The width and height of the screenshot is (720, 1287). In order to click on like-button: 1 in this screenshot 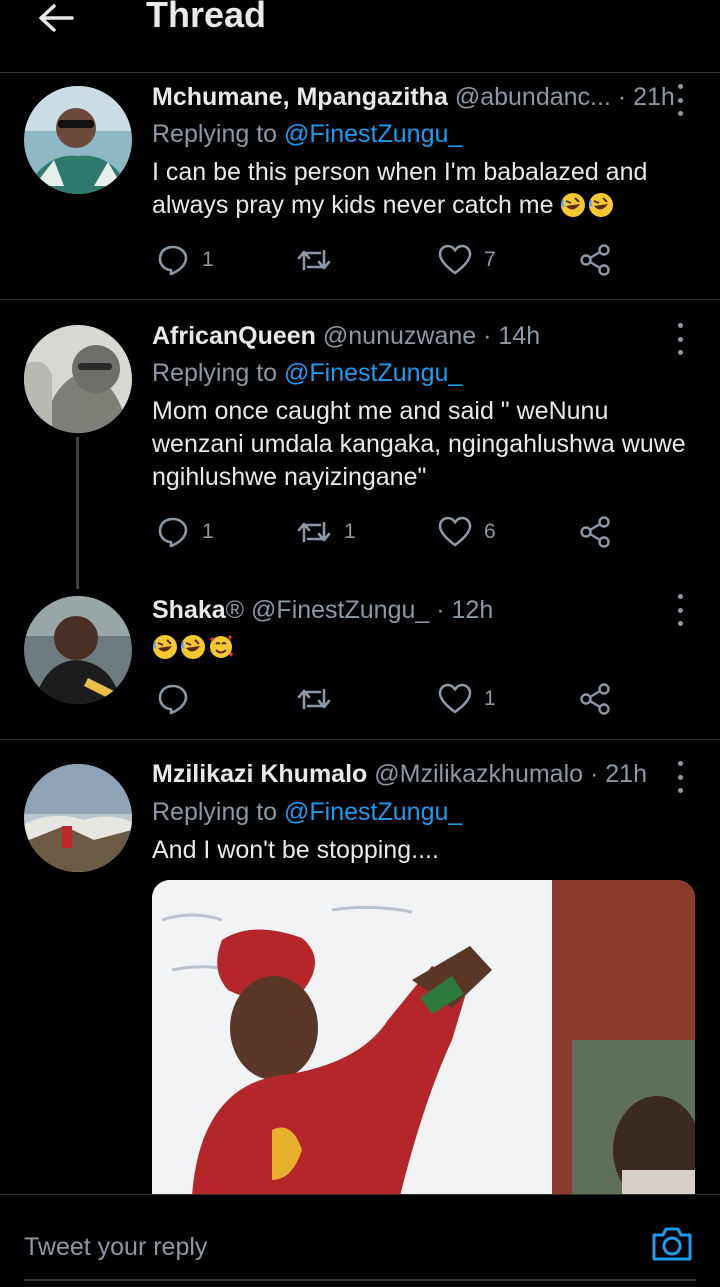, I will do `click(467, 699)`.